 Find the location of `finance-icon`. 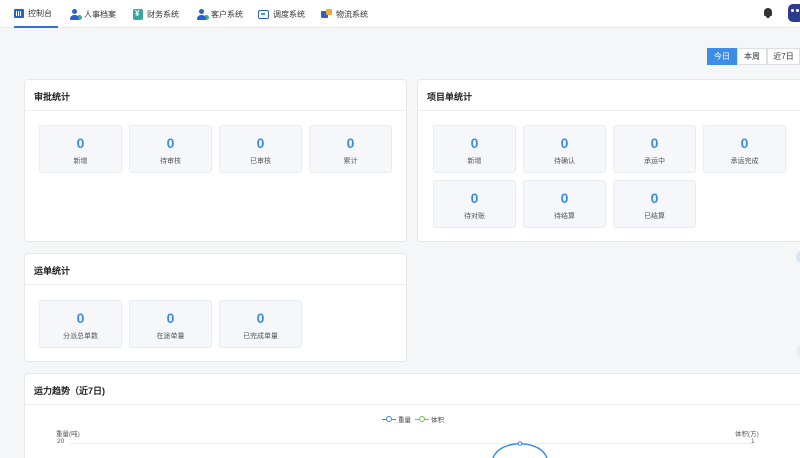

finance-icon is located at coordinates (138, 14).